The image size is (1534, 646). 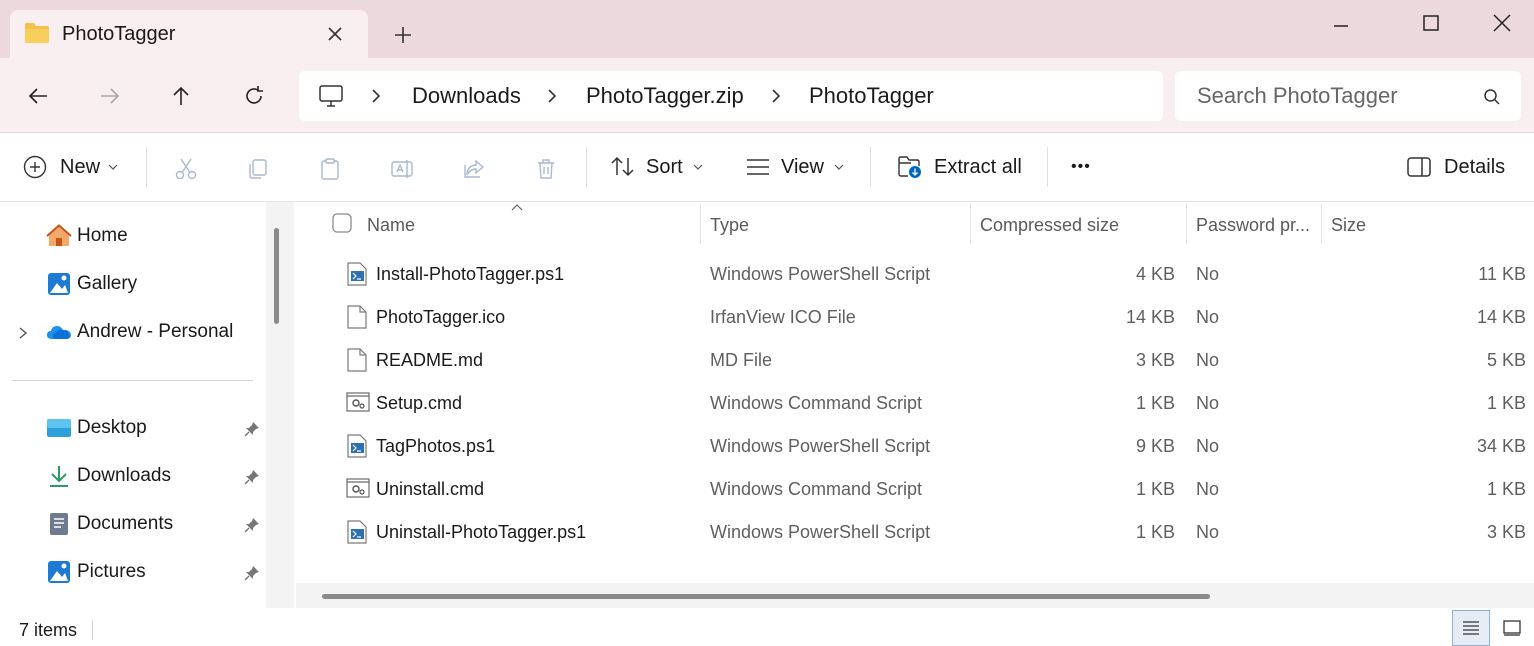 I want to click on file-size: 3 KB, so click(x=1506, y=532).